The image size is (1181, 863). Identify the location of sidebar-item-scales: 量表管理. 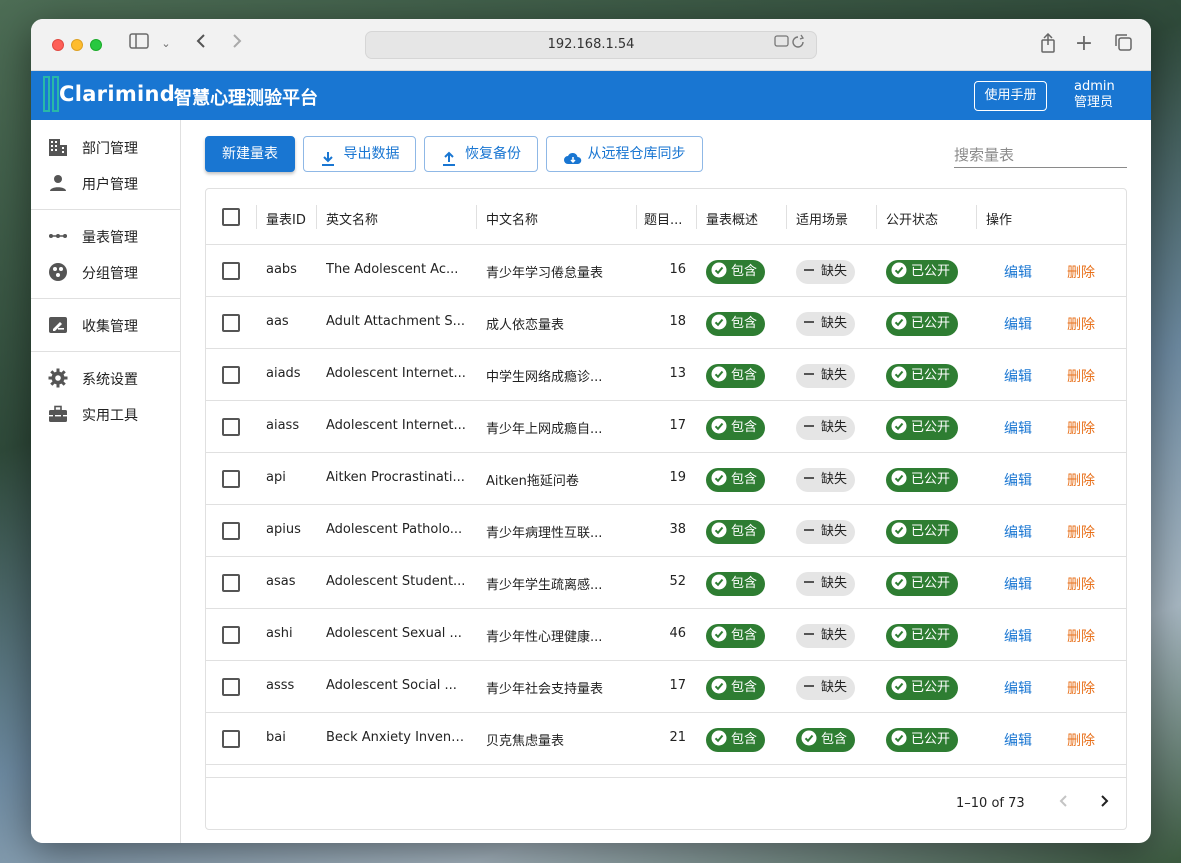
(105, 236).